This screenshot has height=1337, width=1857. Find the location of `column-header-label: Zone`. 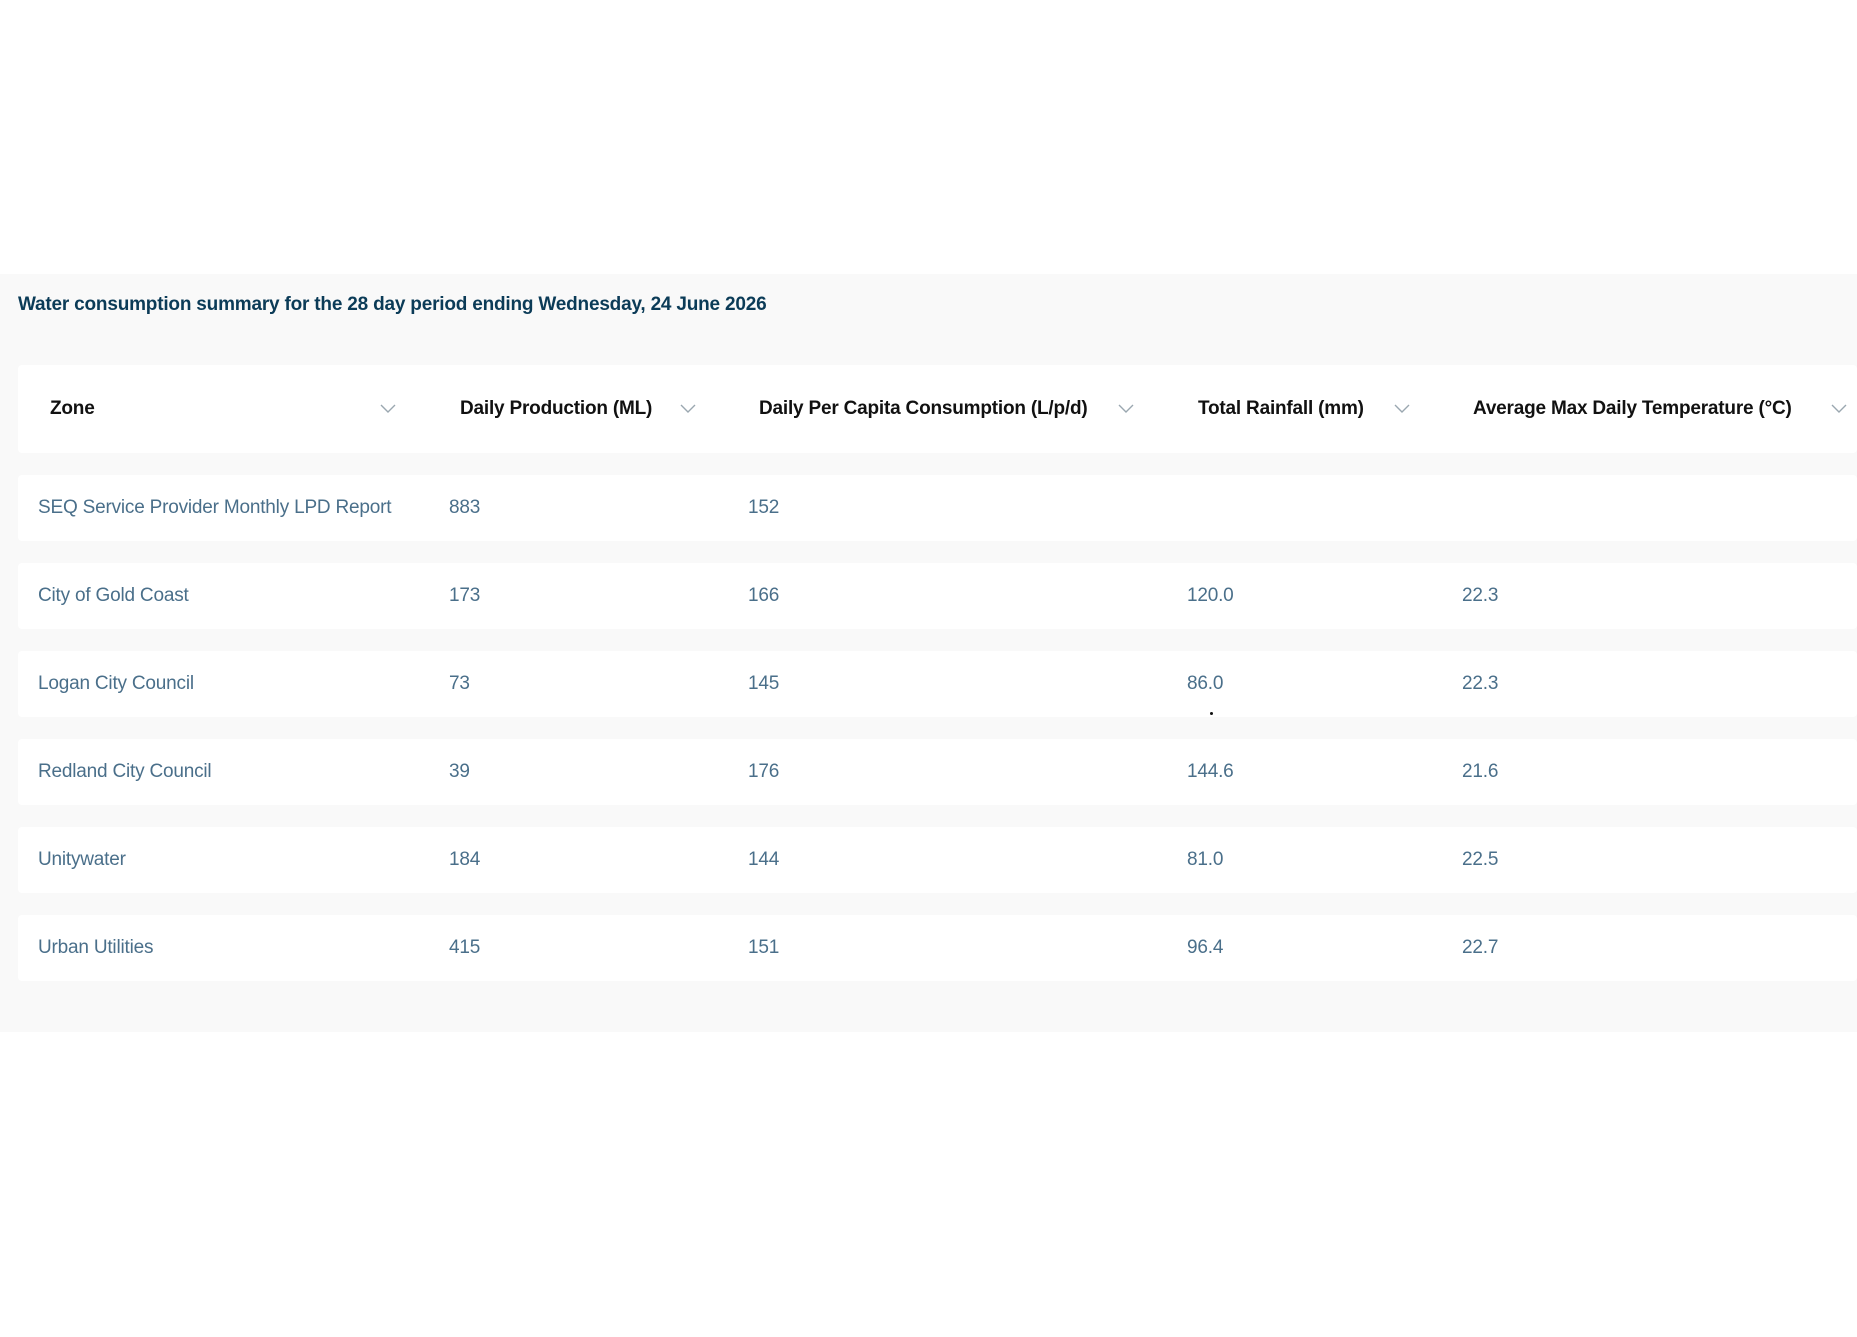

column-header-label: Zone is located at coordinates (72, 408).